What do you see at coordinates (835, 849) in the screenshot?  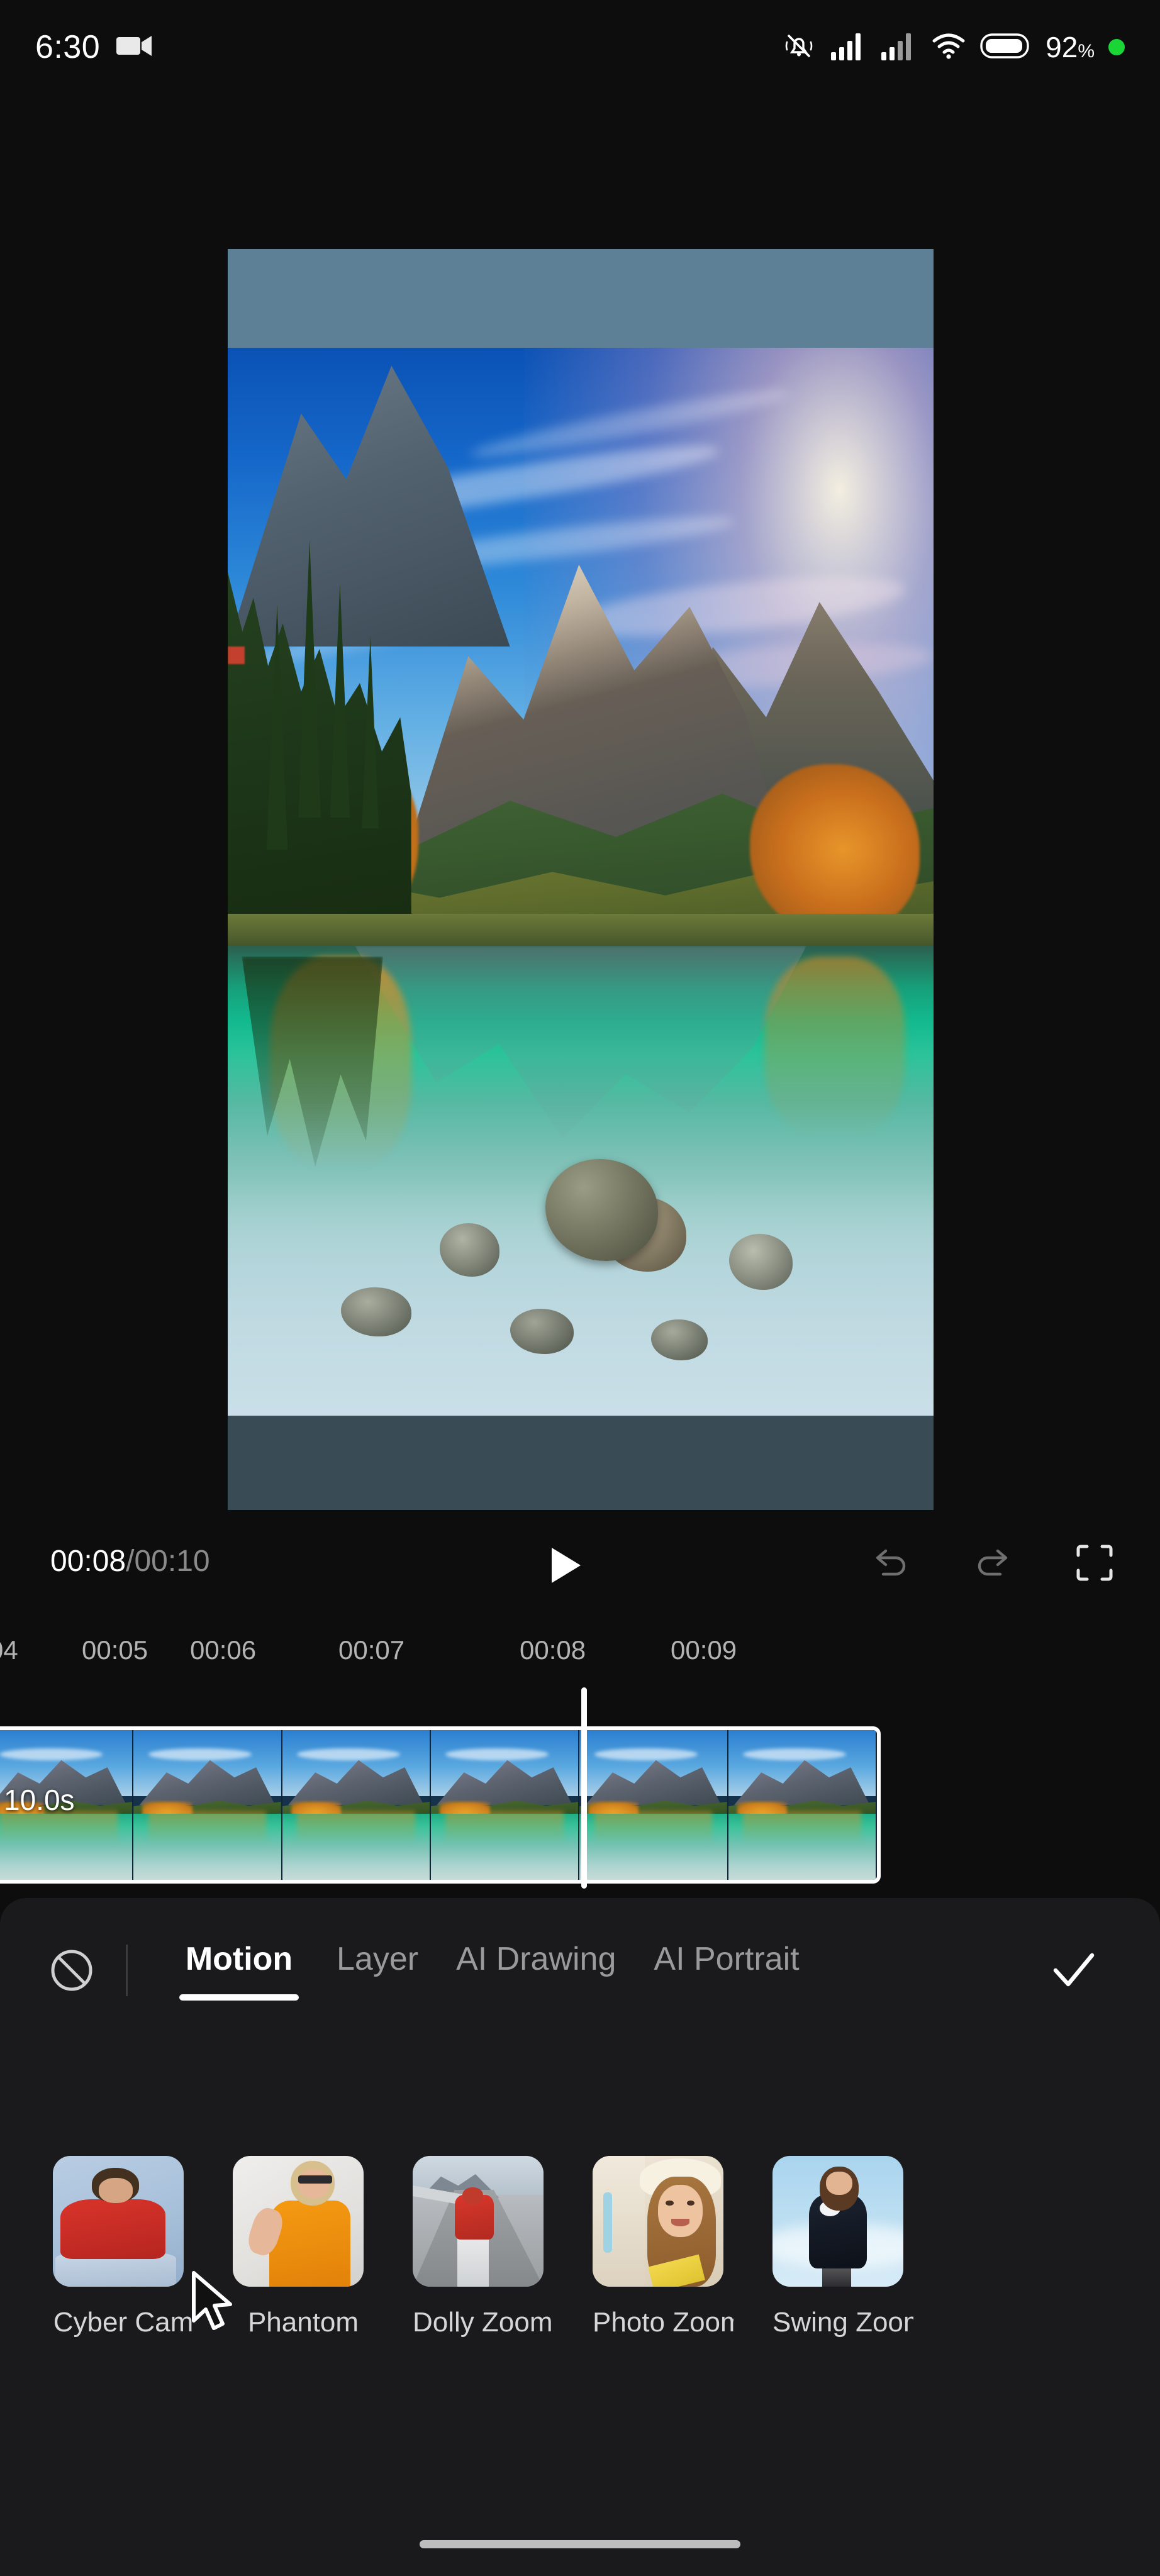 I see `scene-autumn-trees-right` at bounding box center [835, 849].